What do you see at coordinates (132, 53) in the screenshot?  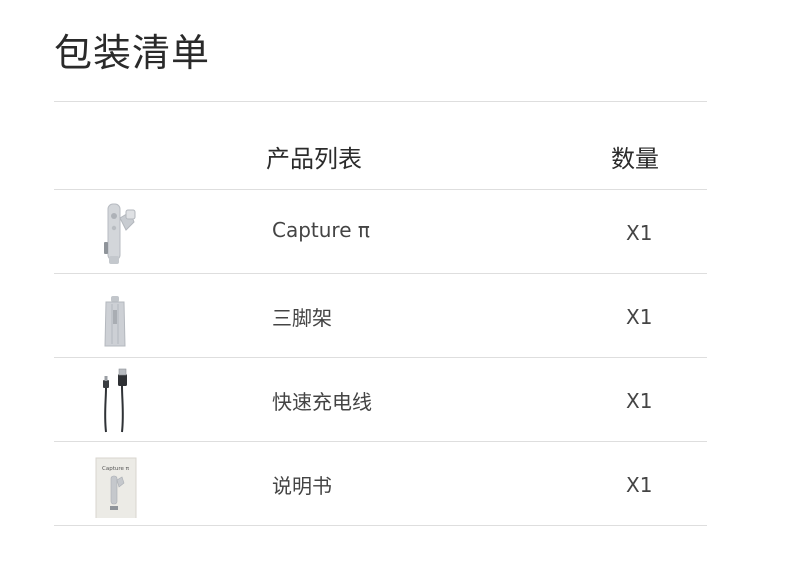 I see `page-title: 包装清单` at bounding box center [132, 53].